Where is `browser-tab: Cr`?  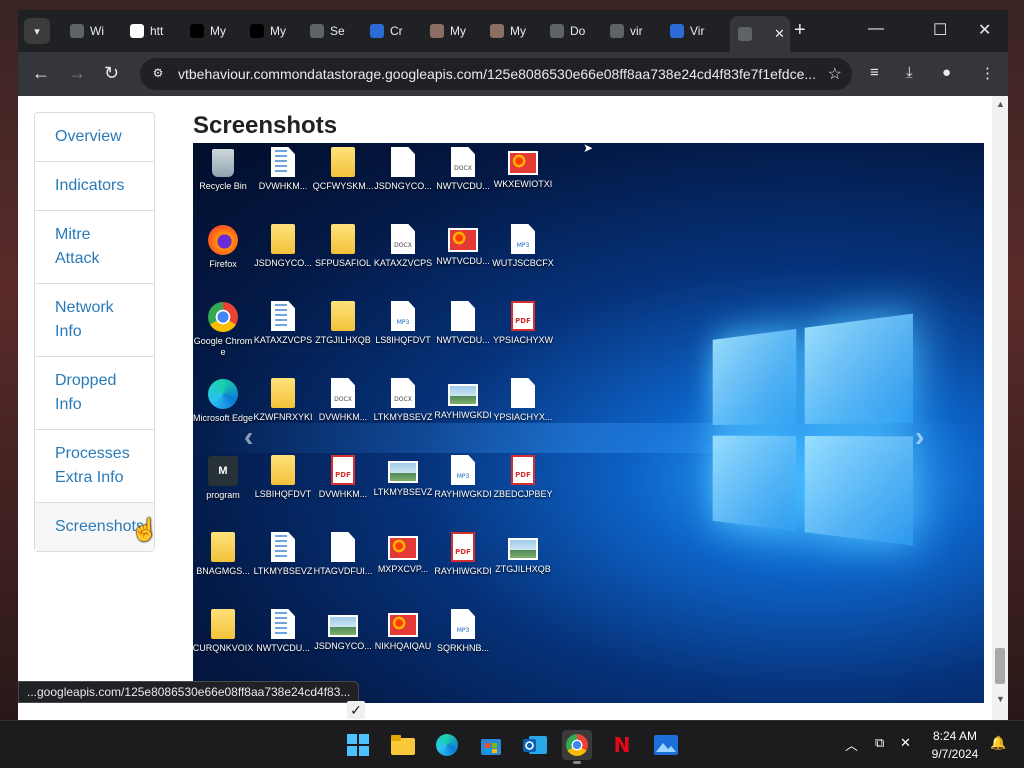
browser-tab: Cr is located at coordinates (390, 31).